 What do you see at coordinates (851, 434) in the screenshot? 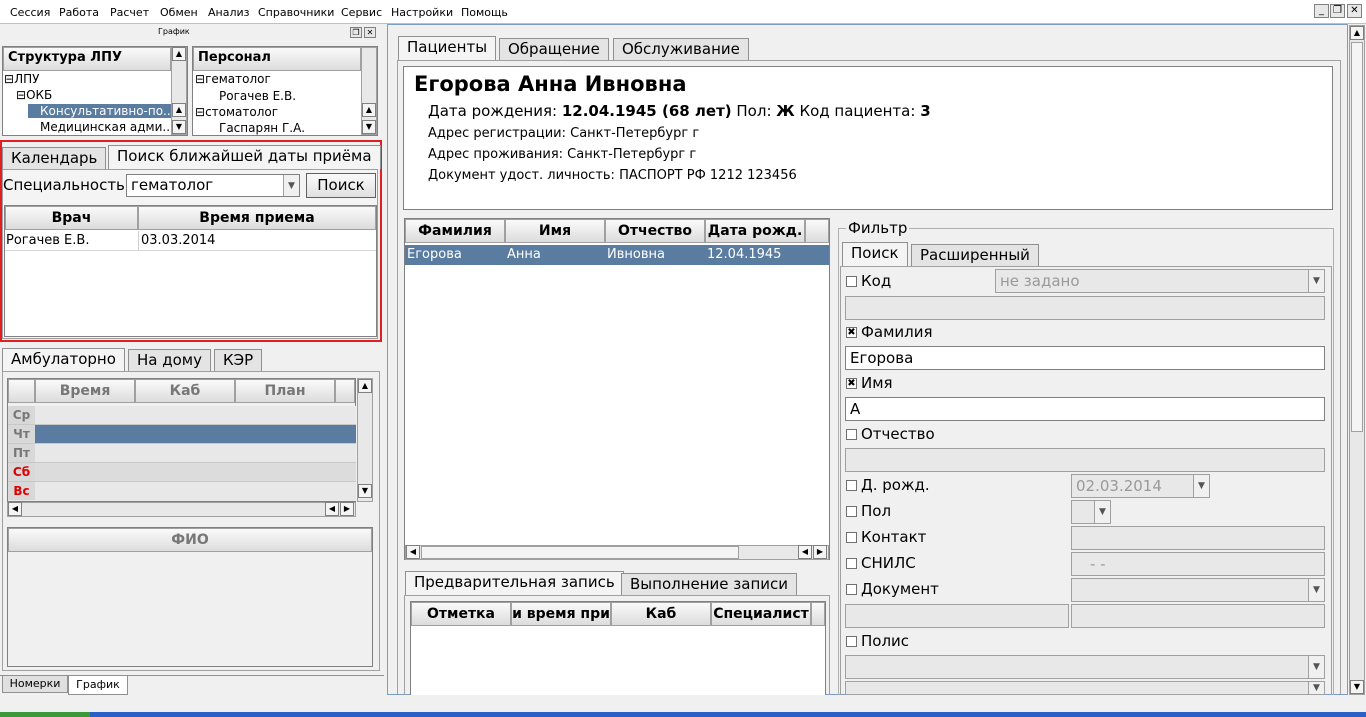
I see `patronymic-checkbox` at bounding box center [851, 434].